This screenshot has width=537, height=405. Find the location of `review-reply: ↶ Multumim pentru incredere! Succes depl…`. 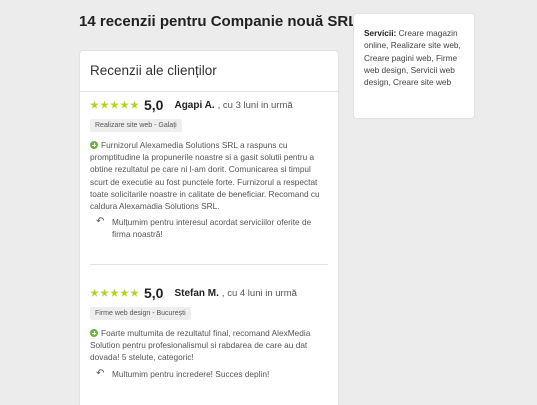

review-reply: ↶ Multumim pentru incredere! Succes depl… is located at coordinates (209, 374).